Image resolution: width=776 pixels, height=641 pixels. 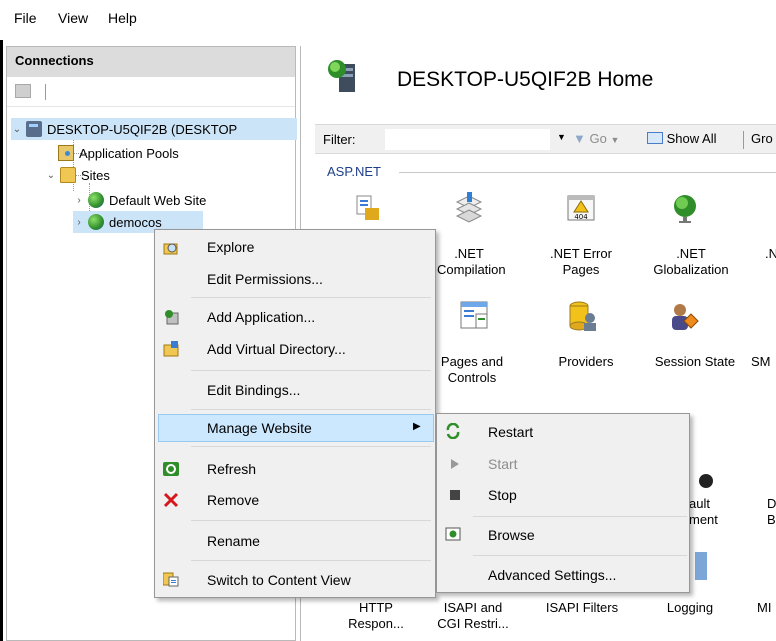 What do you see at coordinates (129, 153) in the screenshot?
I see `tree-item-label: Application Pools` at bounding box center [129, 153].